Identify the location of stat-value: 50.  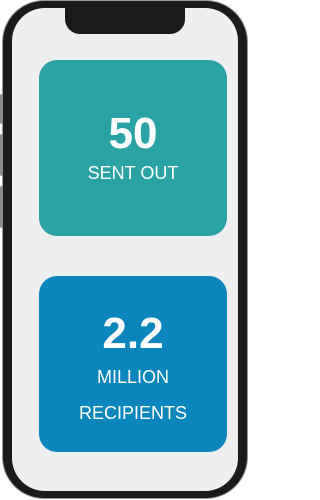
(133, 133).